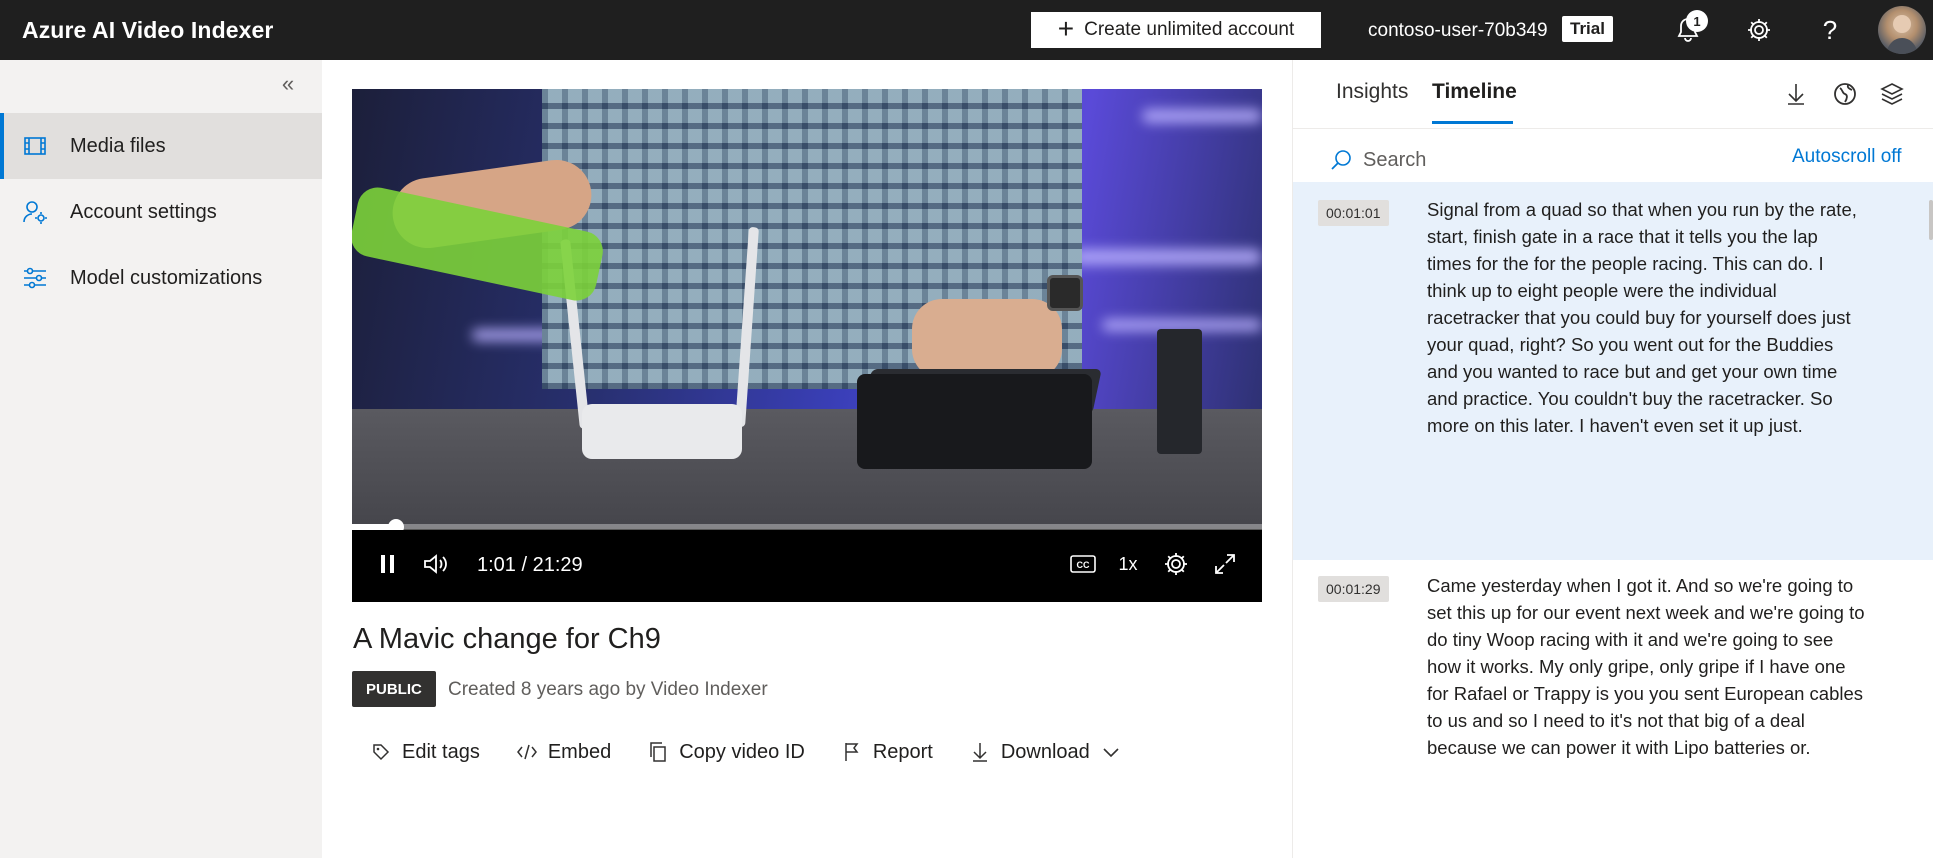  I want to click on action-label: Edit tags, so click(441, 751).